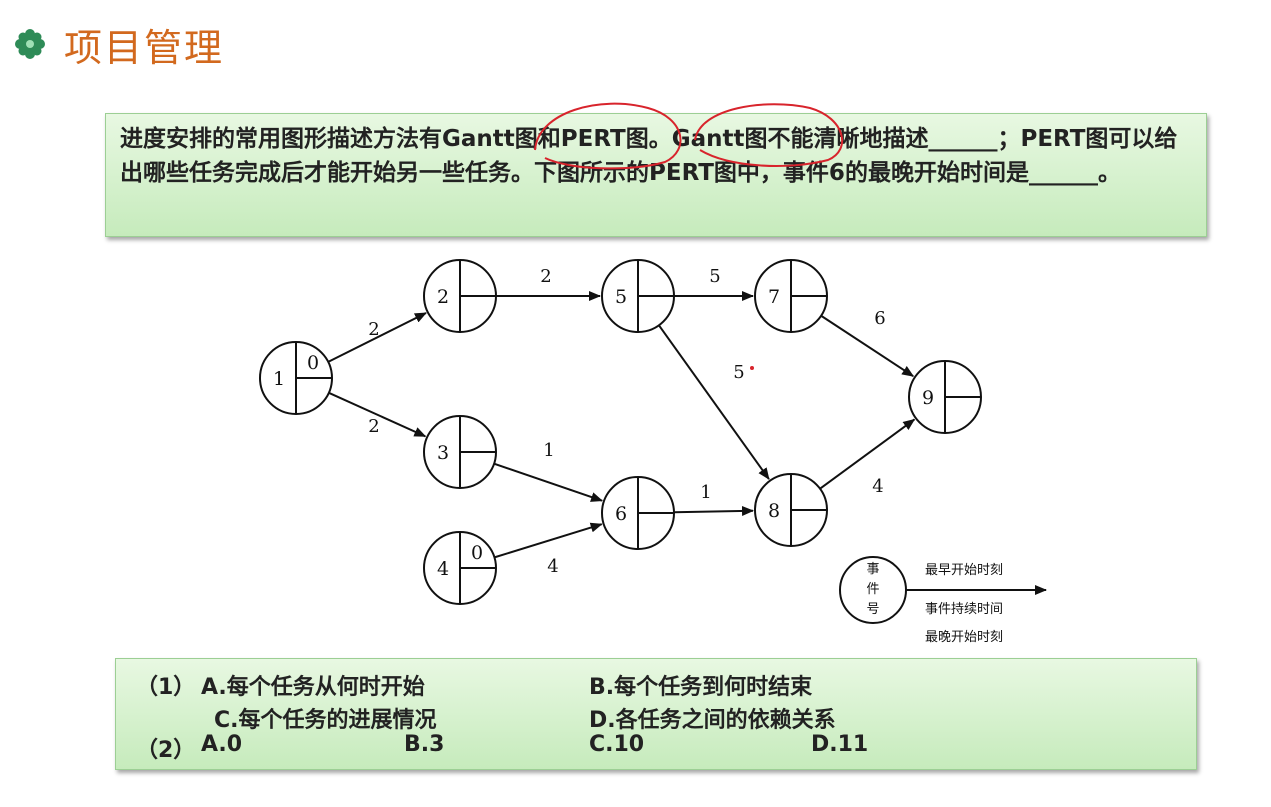  What do you see at coordinates (166, 687) in the screenshot?
I see `q1-prefix: （1）` at bounding box center [166, 687].